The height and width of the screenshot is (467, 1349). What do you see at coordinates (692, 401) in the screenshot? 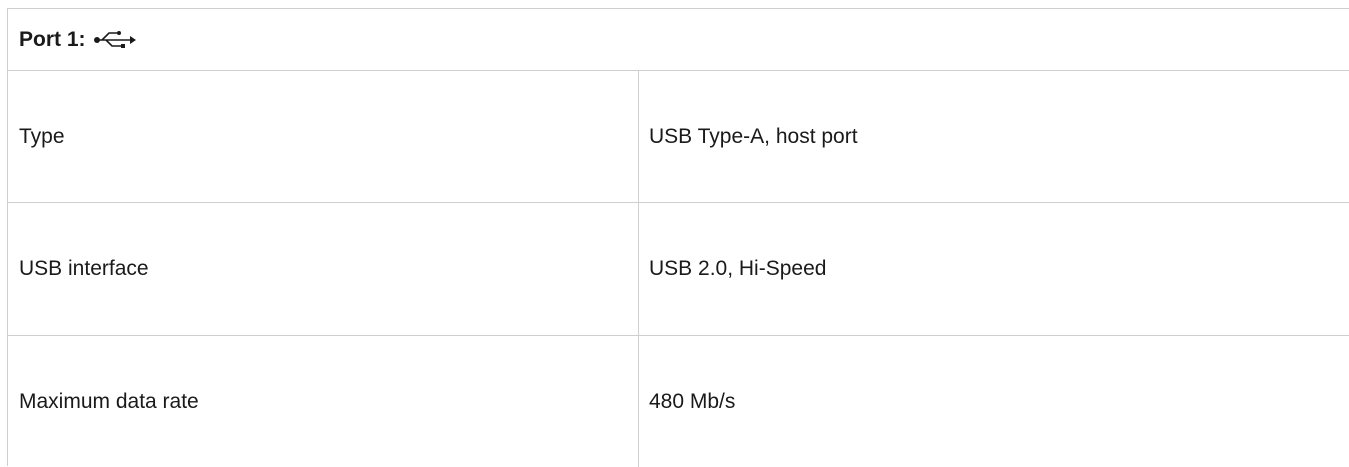
I see `spec-value: 480 Mb/s` at bounding box center [692, 401].